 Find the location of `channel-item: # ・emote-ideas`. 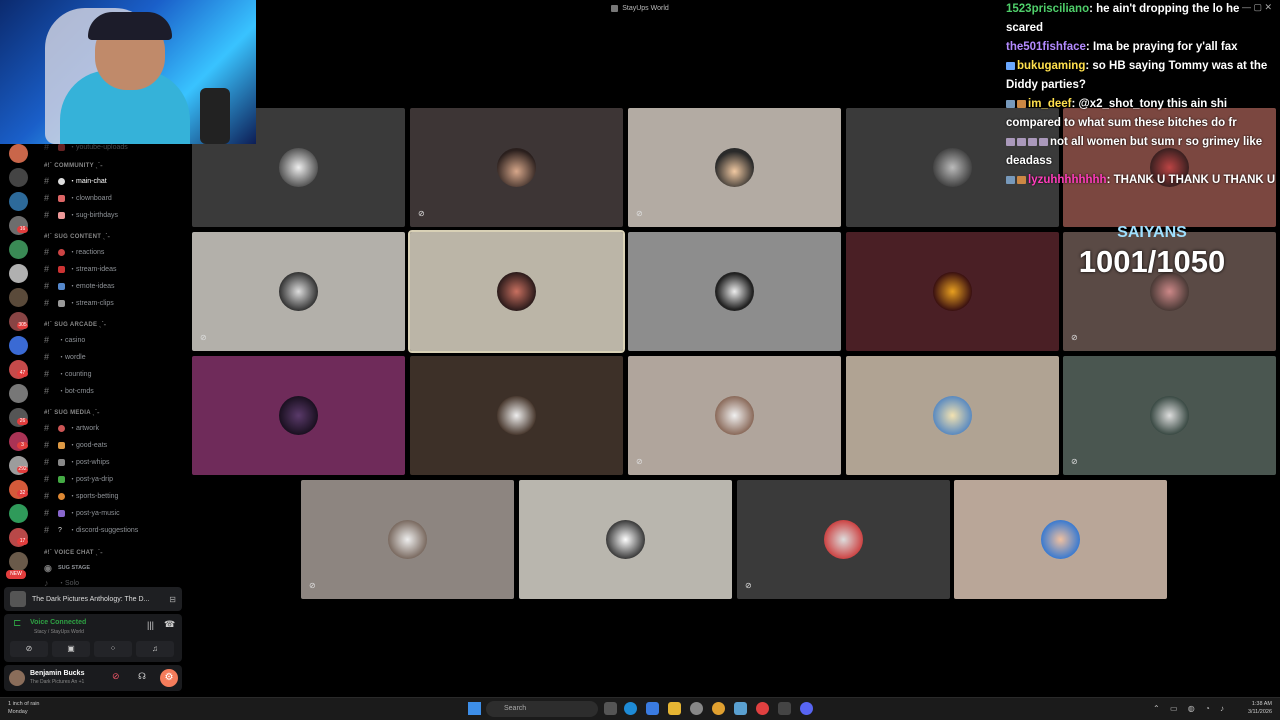

channel-item: # ・emote-ideas is located at coordinates (114, 286).